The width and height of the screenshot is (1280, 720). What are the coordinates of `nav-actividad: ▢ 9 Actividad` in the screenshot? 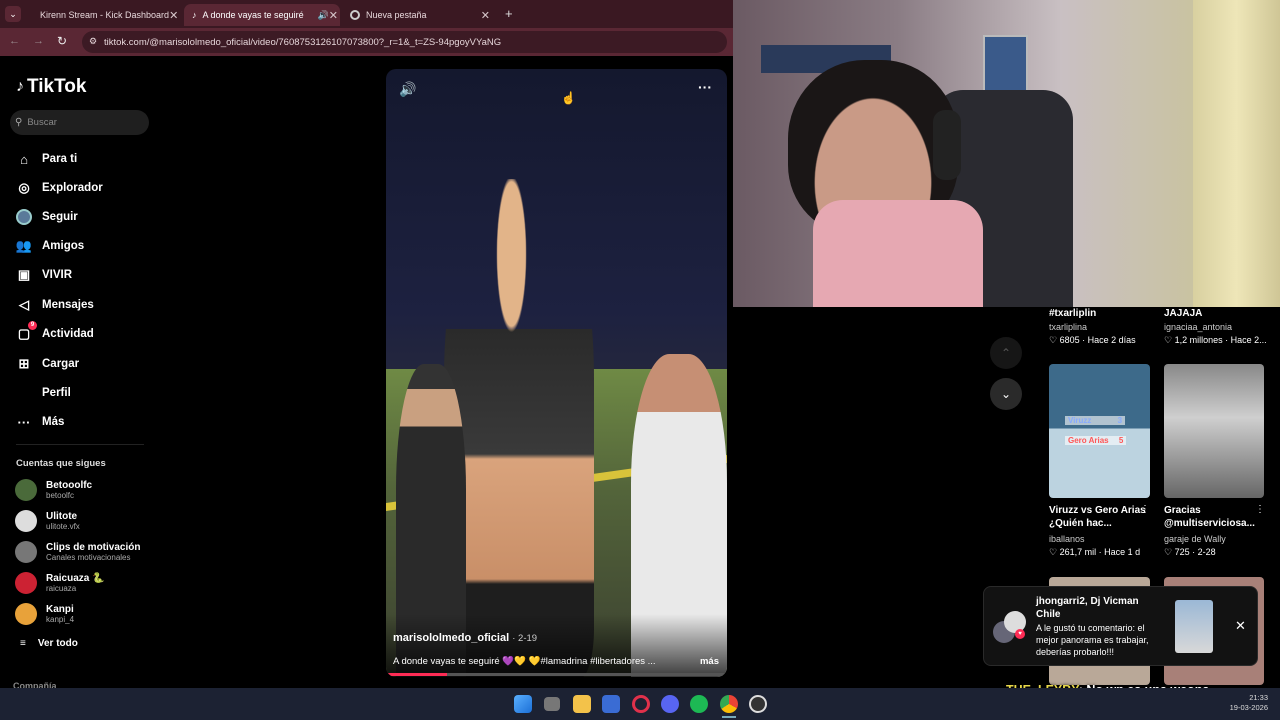 It's located at (55, 331).